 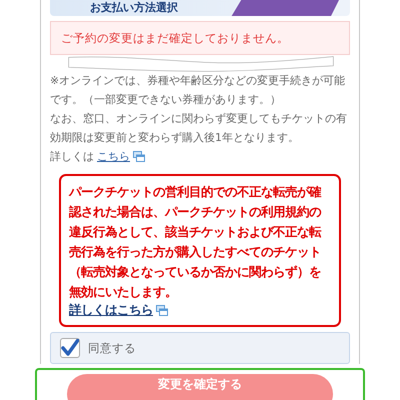 I want to click on agree-checkbox, so click(x=70, y=348).